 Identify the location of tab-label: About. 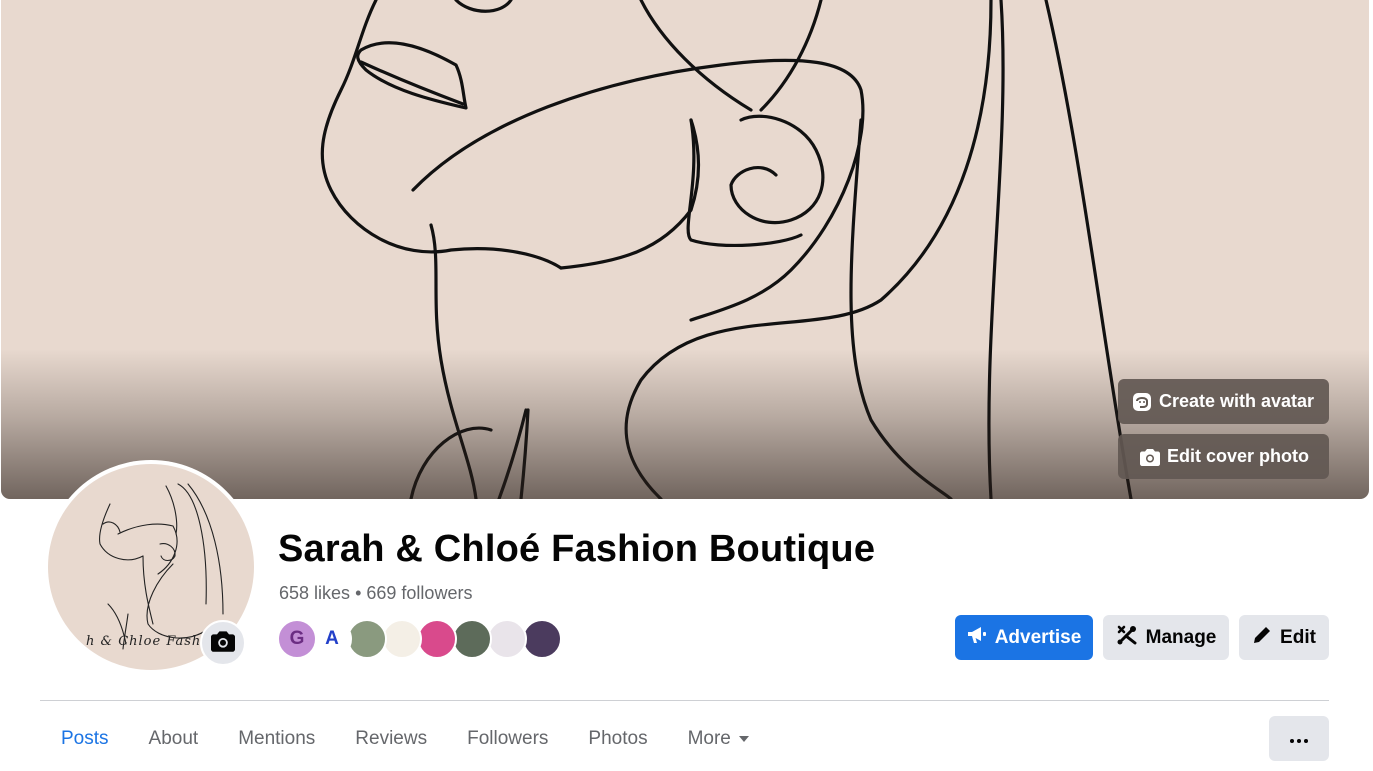
(173, 738).